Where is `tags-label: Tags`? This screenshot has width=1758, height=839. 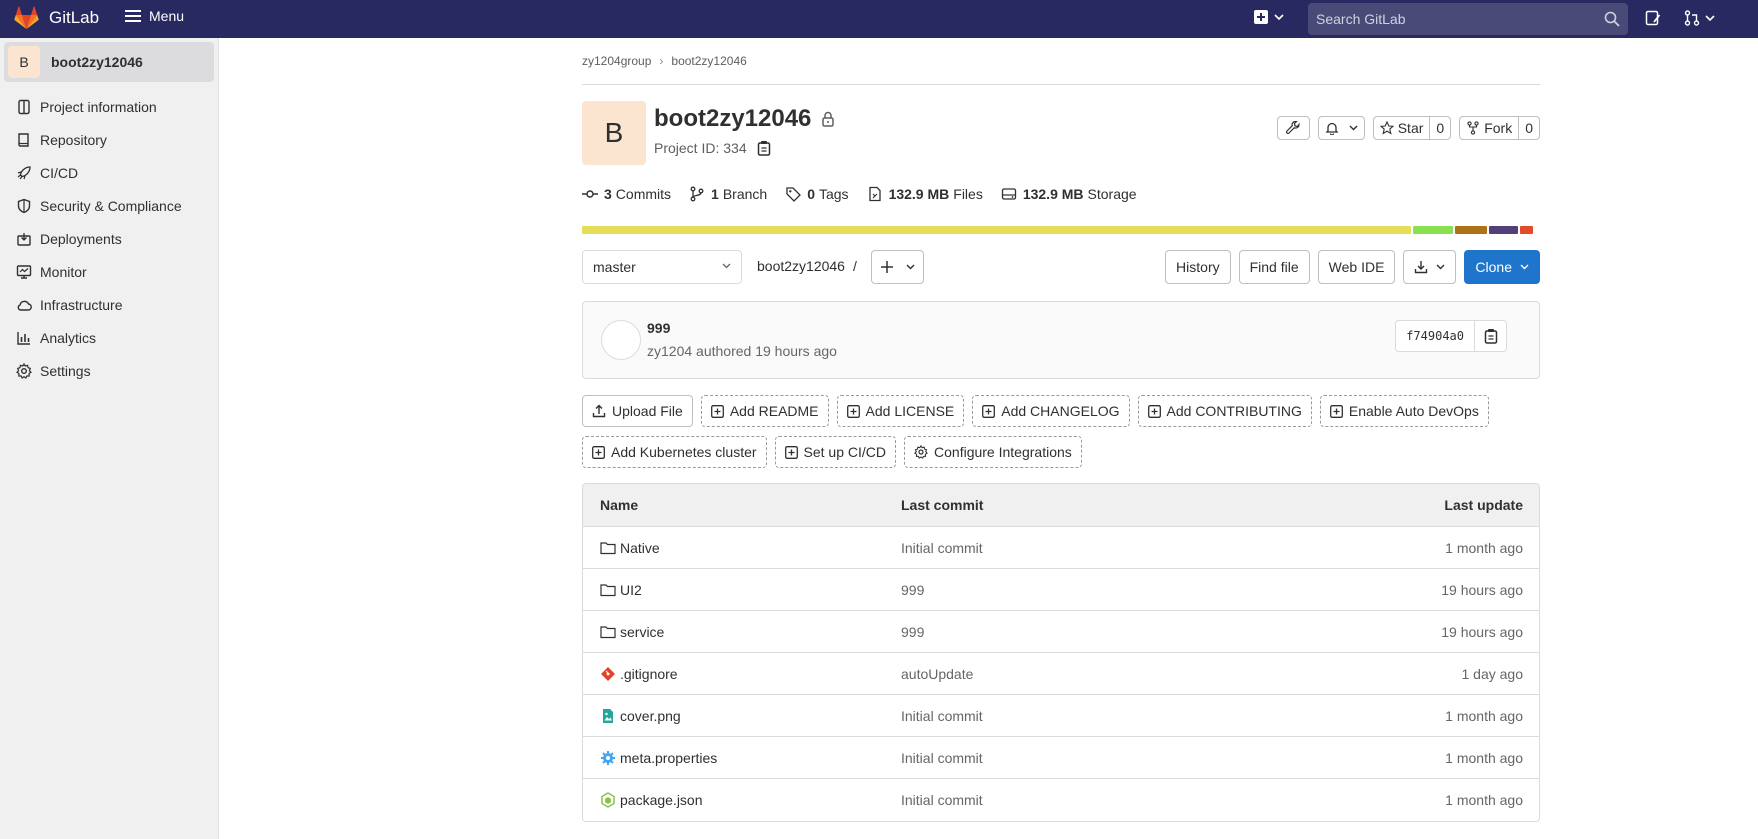 tags-label: Tags is located at coordinates (833, 194).